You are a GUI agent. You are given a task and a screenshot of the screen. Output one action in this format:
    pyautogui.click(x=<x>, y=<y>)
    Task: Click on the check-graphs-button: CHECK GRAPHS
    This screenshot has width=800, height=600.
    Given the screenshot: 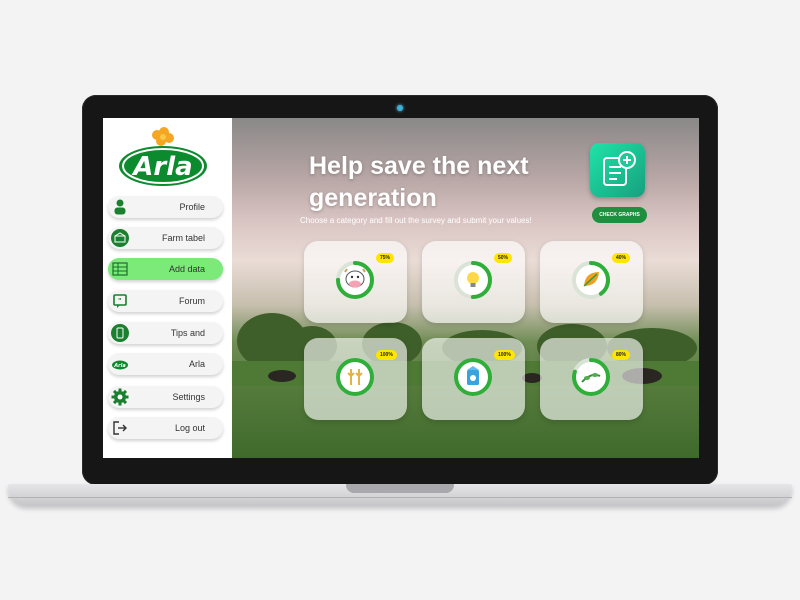 What is the action you would take?
    pyautogui.click(x=619, y=215)
    